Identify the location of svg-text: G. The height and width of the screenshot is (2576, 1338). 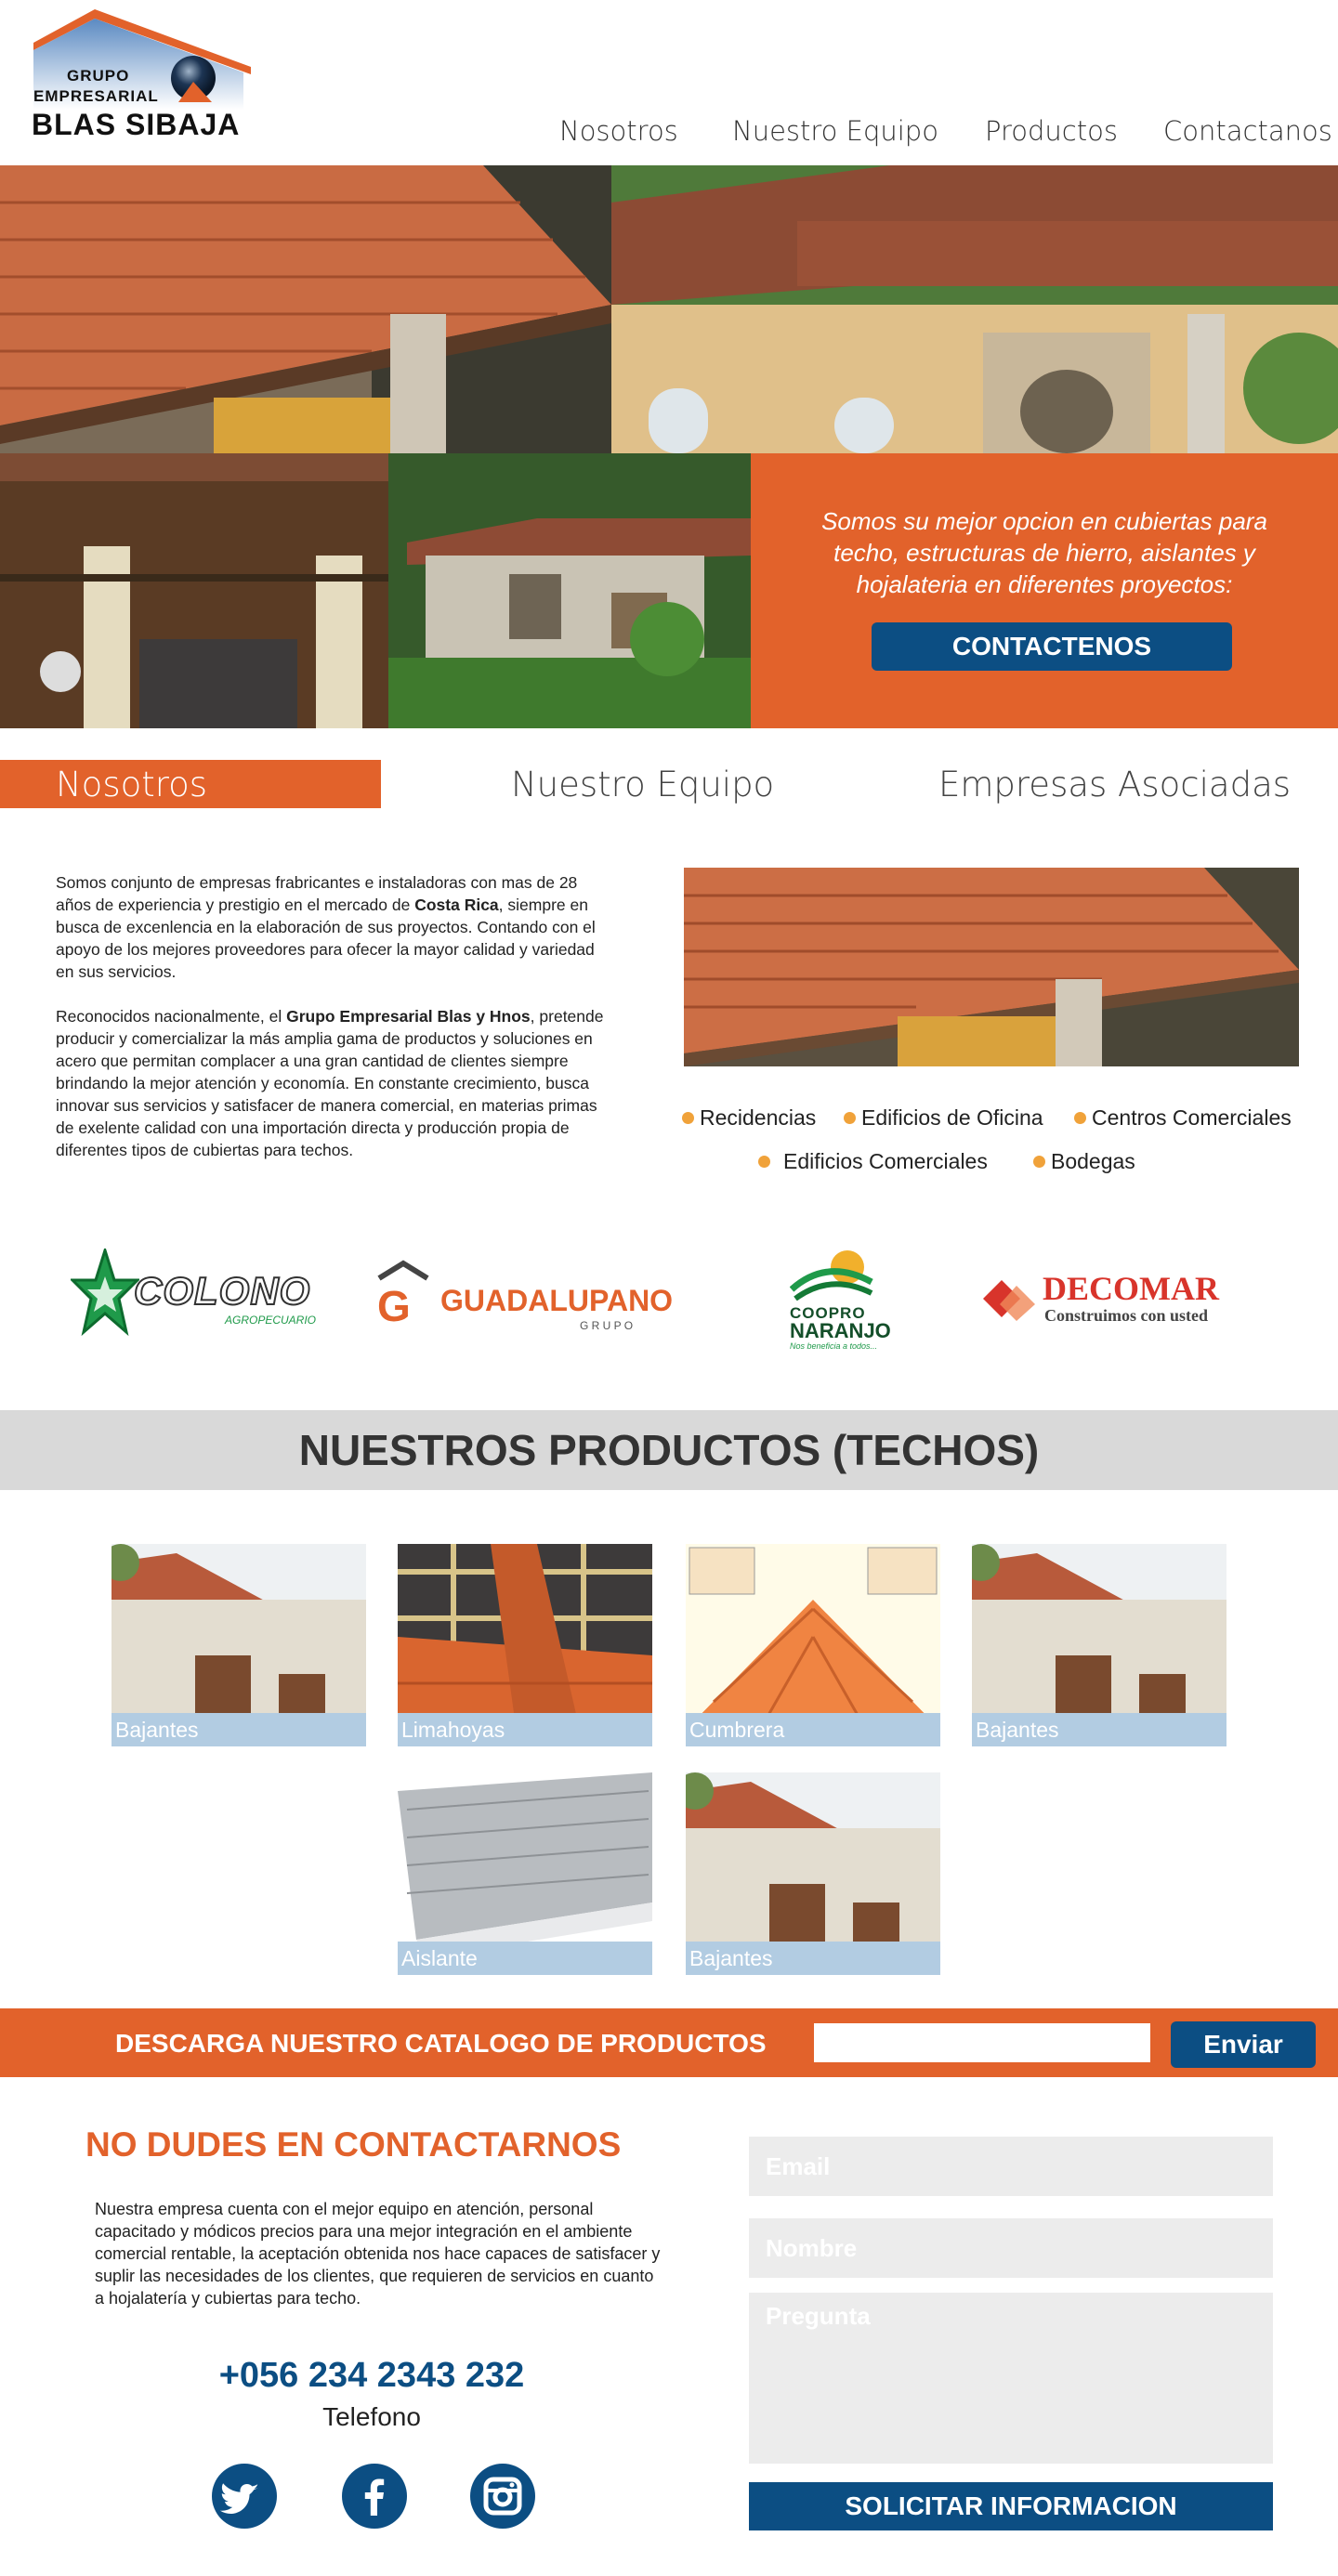
(394, 1303).